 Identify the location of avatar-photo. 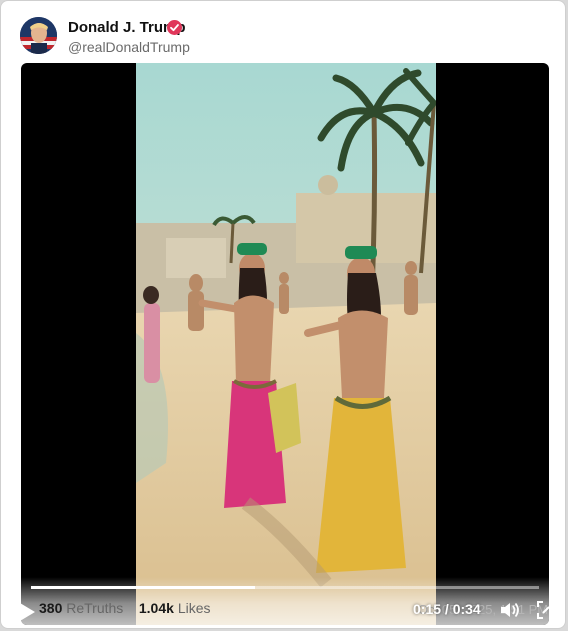
(38, 35).